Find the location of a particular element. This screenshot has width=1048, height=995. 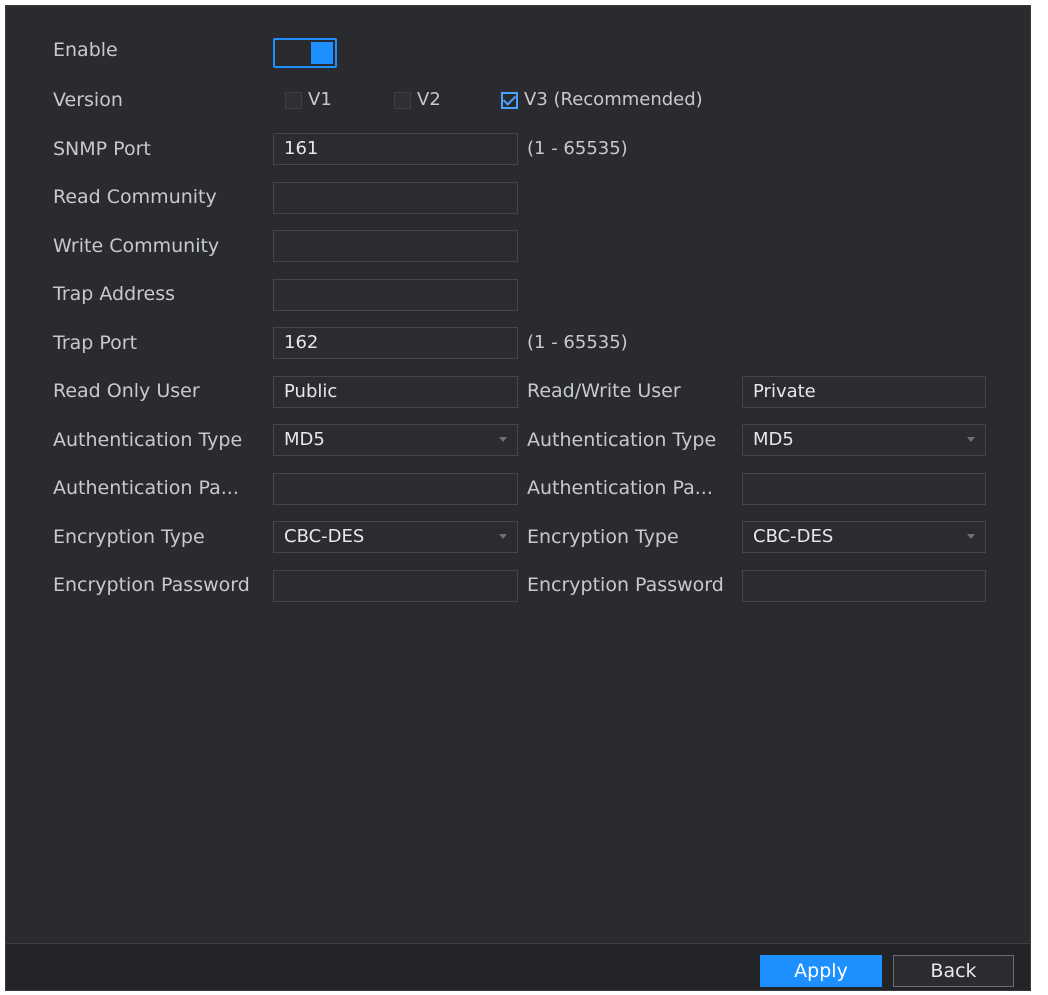

enable-toggle is located at coordinates (305, 53).